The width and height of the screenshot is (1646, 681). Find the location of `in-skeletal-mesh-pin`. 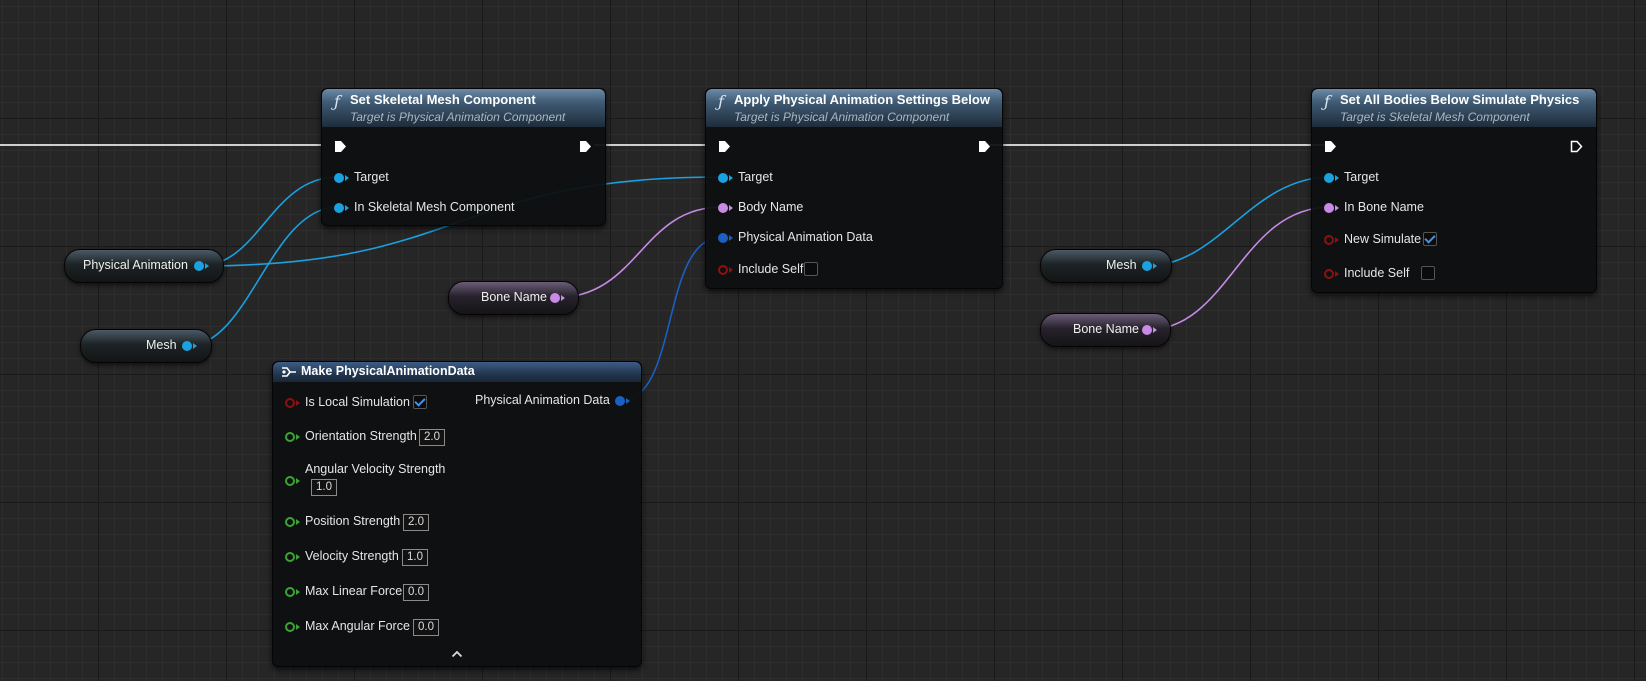

in-skeletal-mesh-pin is located at coordinates (339, 208).